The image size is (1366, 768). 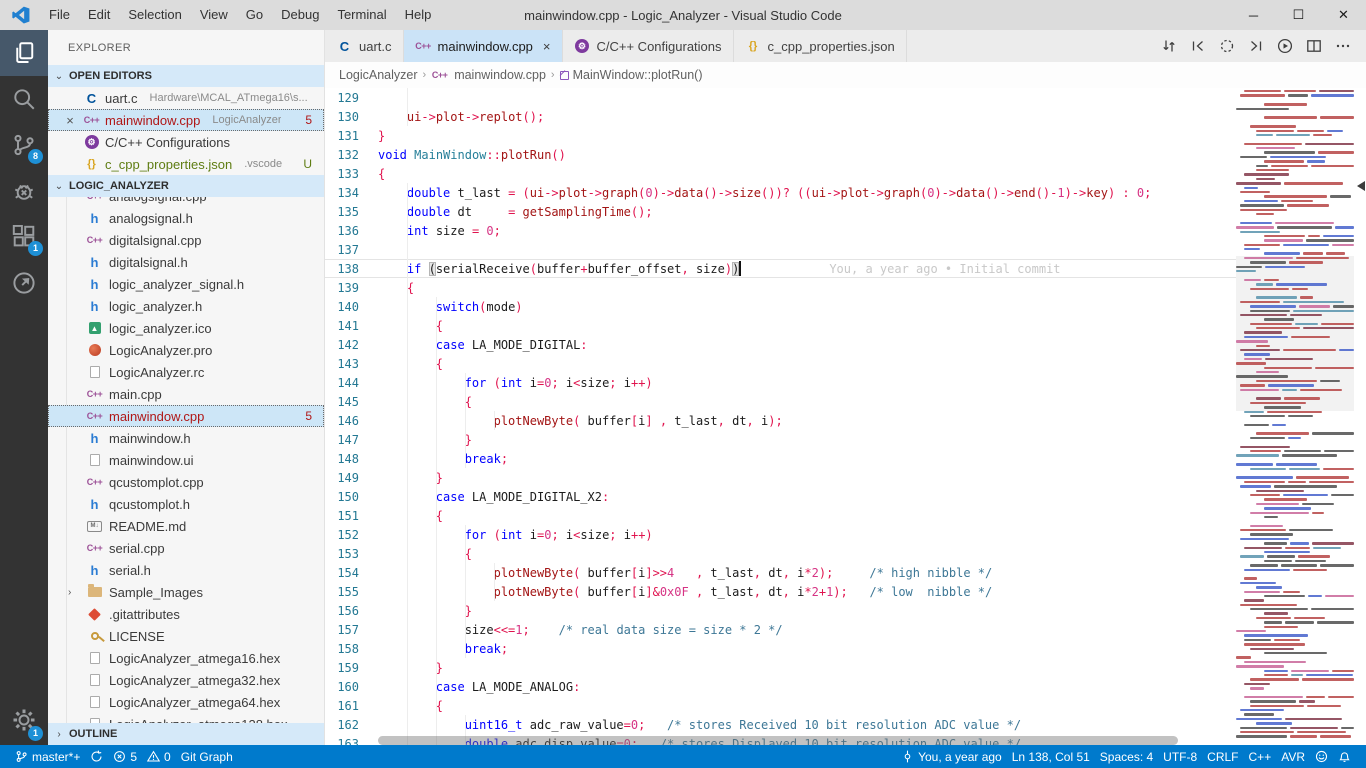 I want to click on split-editor-icon, so click(x=1314, y=46).